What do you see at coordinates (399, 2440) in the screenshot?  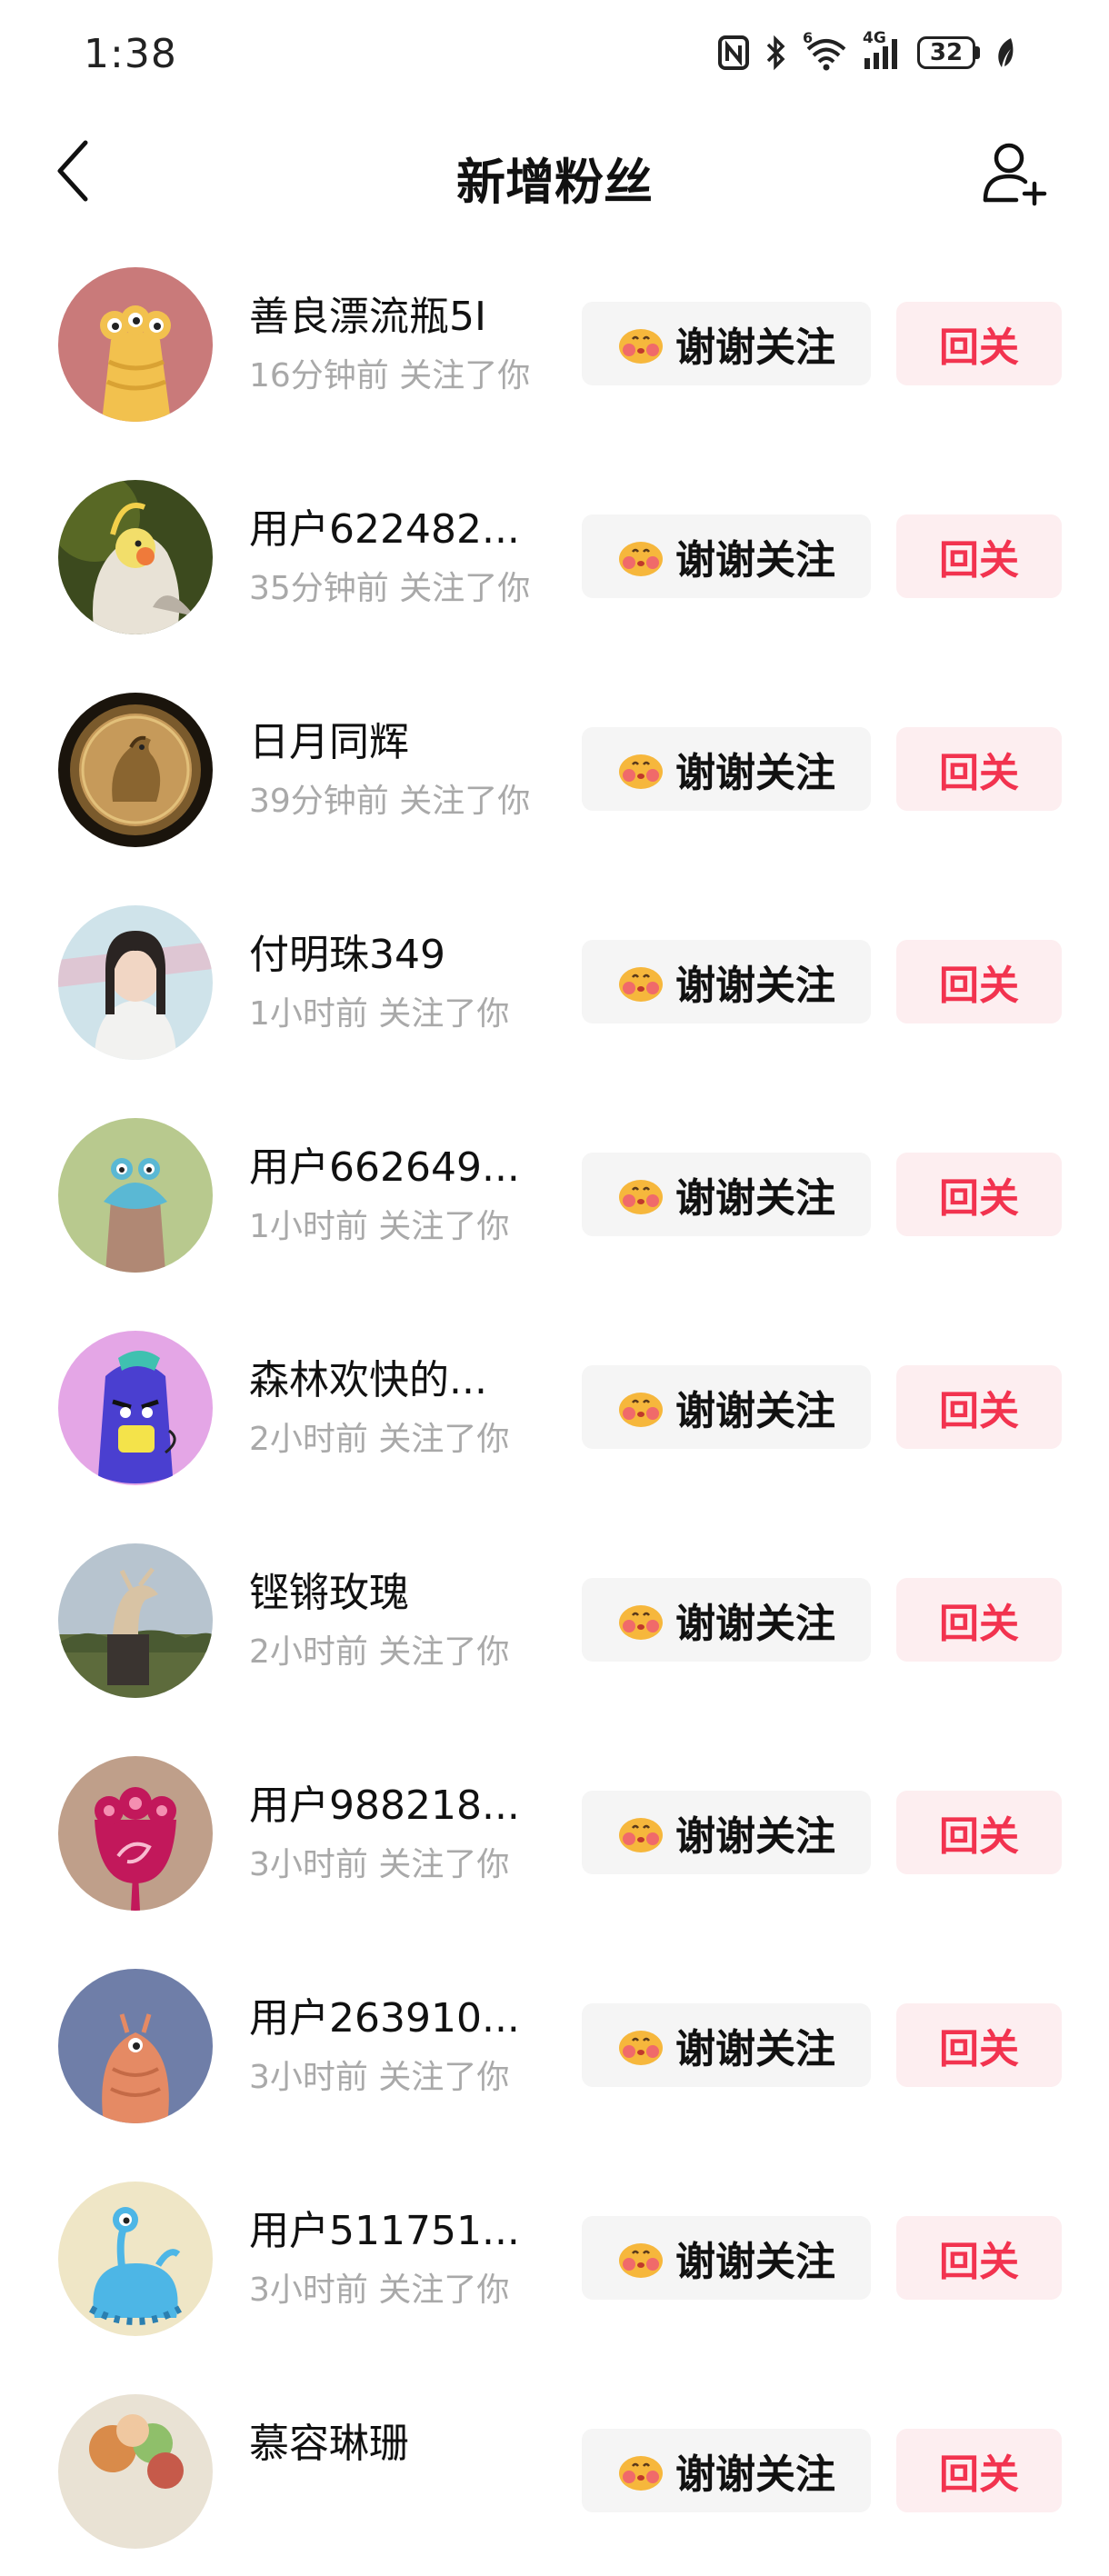 I see `follower-name: 慕容琳珊` at bounding box center [399, 2440].